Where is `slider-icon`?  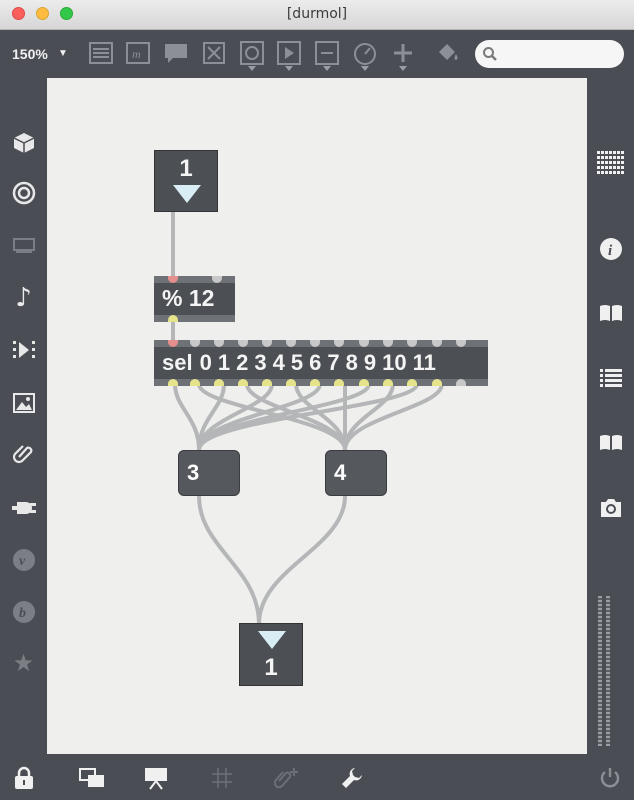
slider-icon is located at coordinates (327, 53).